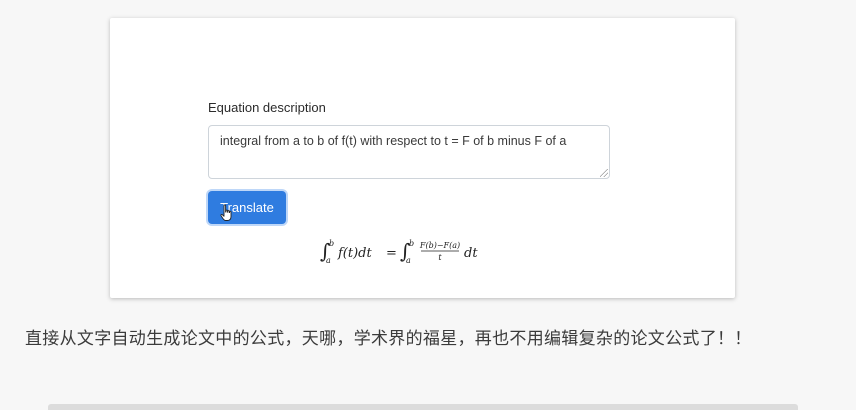  I want to click on fraction-denominator: t, so click(440, 257).